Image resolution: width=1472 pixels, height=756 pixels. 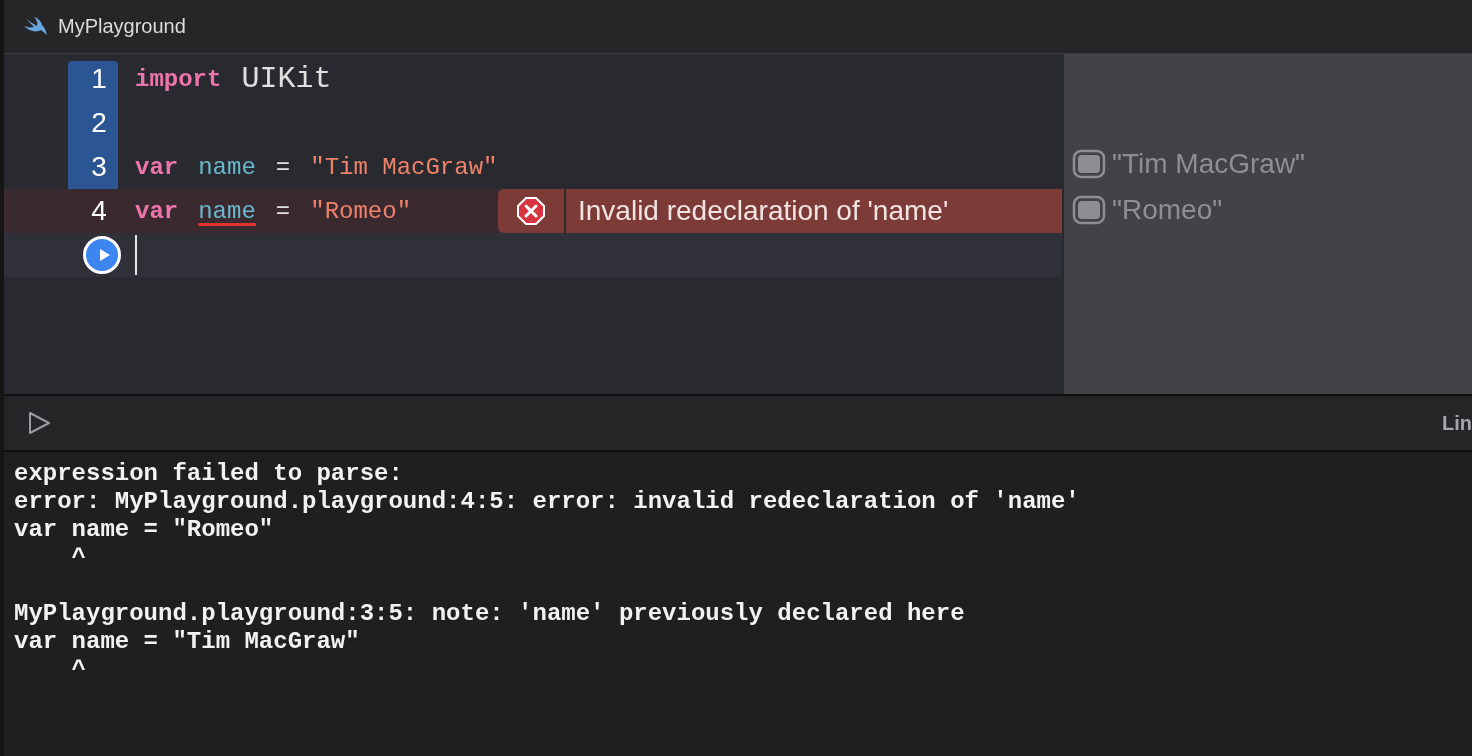 What do you see at coordinates (144, 530) in the screenshot?
I see `console-line: var name = "Romeo"` at bounding box center [144, 530].